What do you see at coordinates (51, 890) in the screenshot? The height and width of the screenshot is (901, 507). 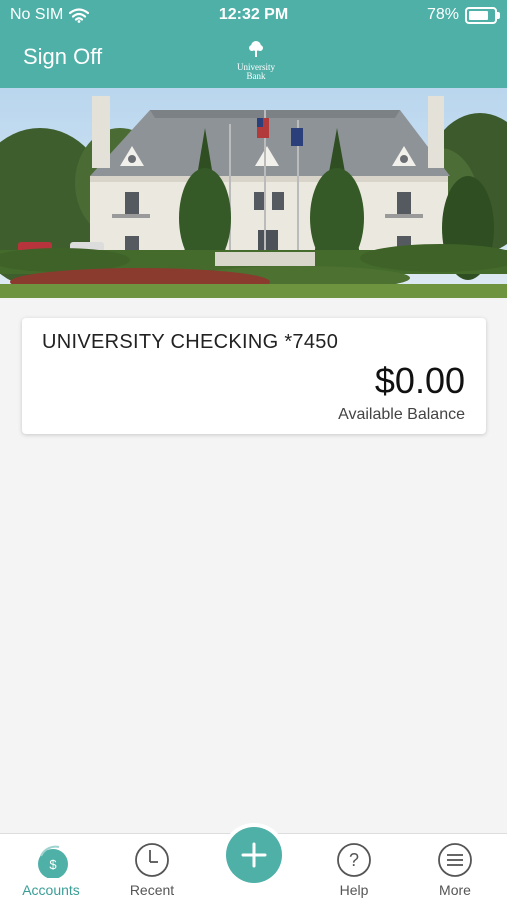 I see `tab-accounts-label: Accounts` at bounding box center [51, 890].